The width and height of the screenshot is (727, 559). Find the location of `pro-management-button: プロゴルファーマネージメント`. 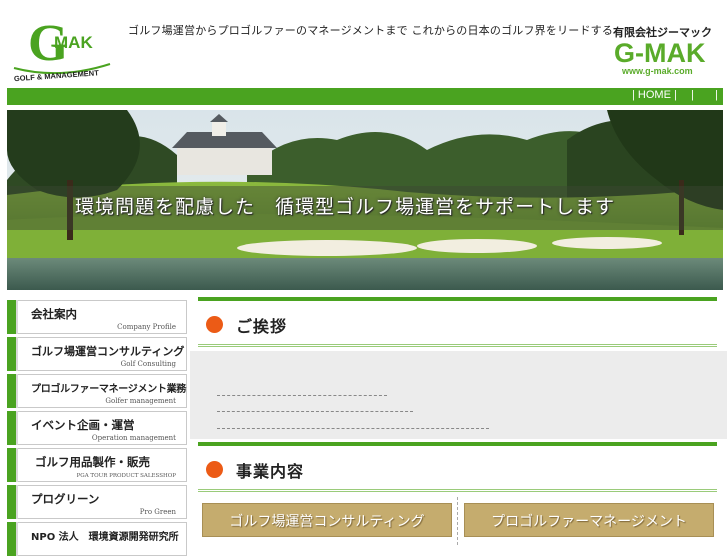

pro-management-button: プロゴルファーマネージメント is located at coordinates (589, 520).